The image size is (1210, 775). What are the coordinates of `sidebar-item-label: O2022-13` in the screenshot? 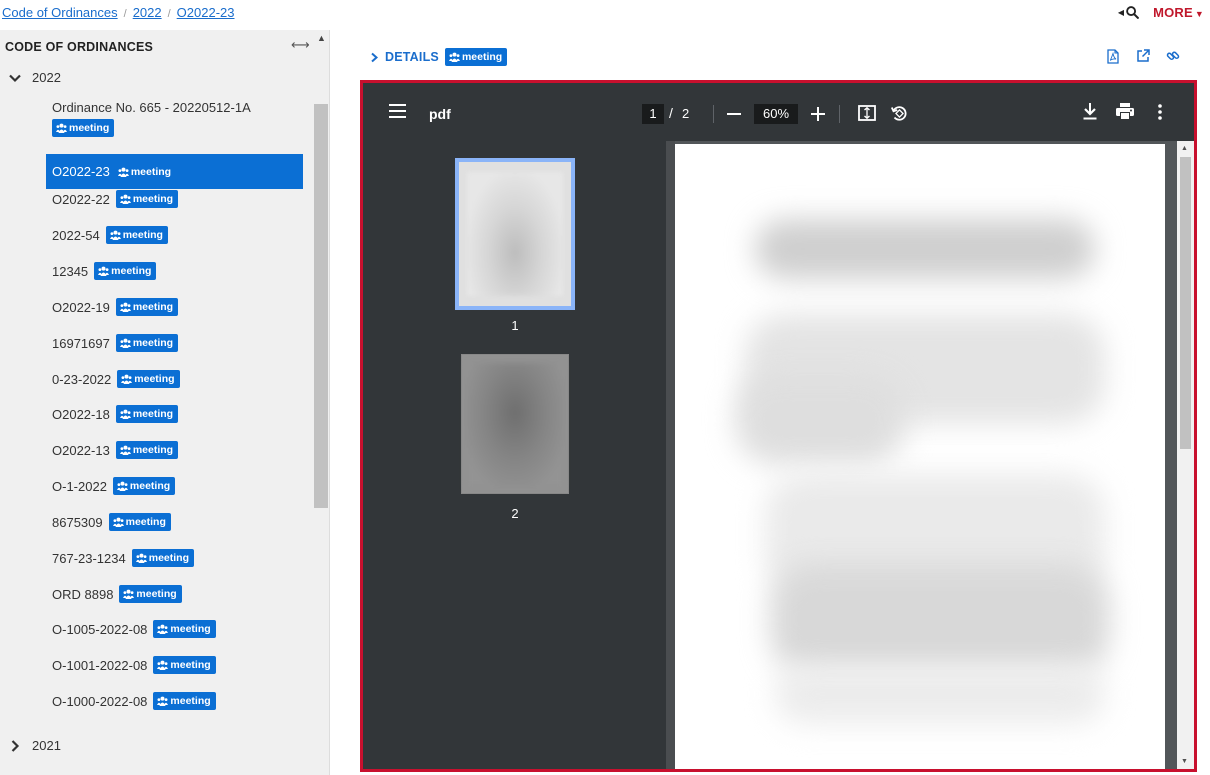 It's located at (81, 450).